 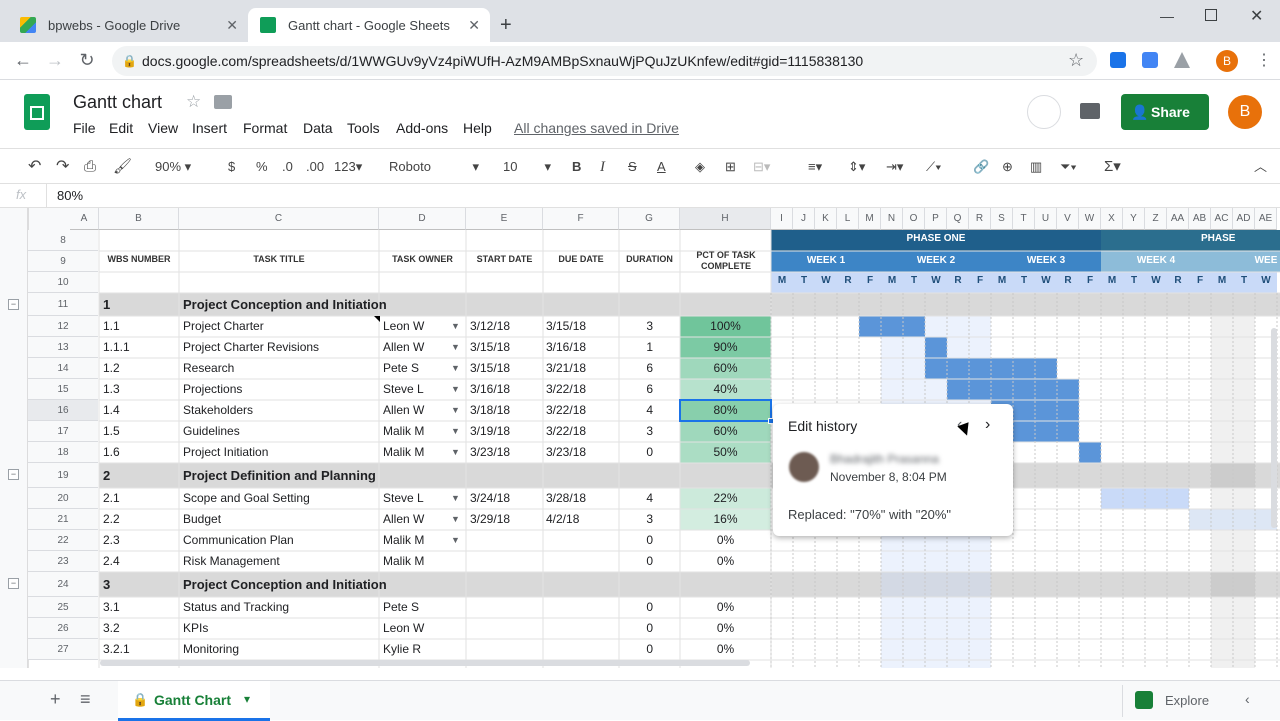 What do you see at coordinates (279, 326) in the screenshot?
I see `task-title-cell: Project Charter` at bounding box center [279, 326].